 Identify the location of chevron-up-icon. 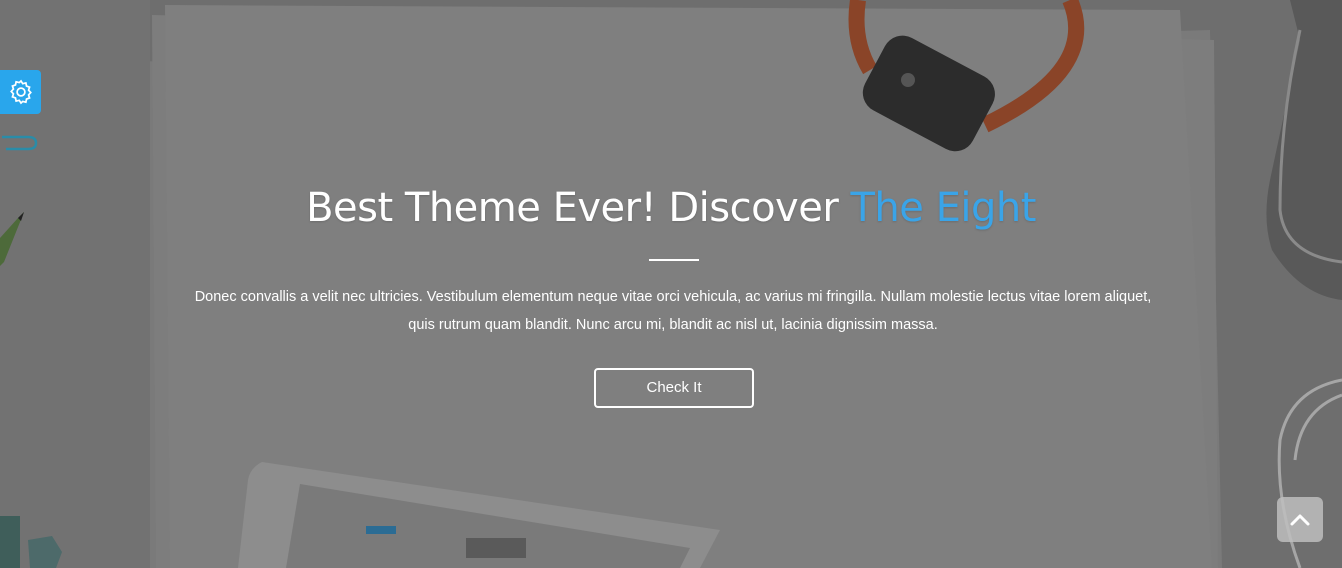
(1300, 519).